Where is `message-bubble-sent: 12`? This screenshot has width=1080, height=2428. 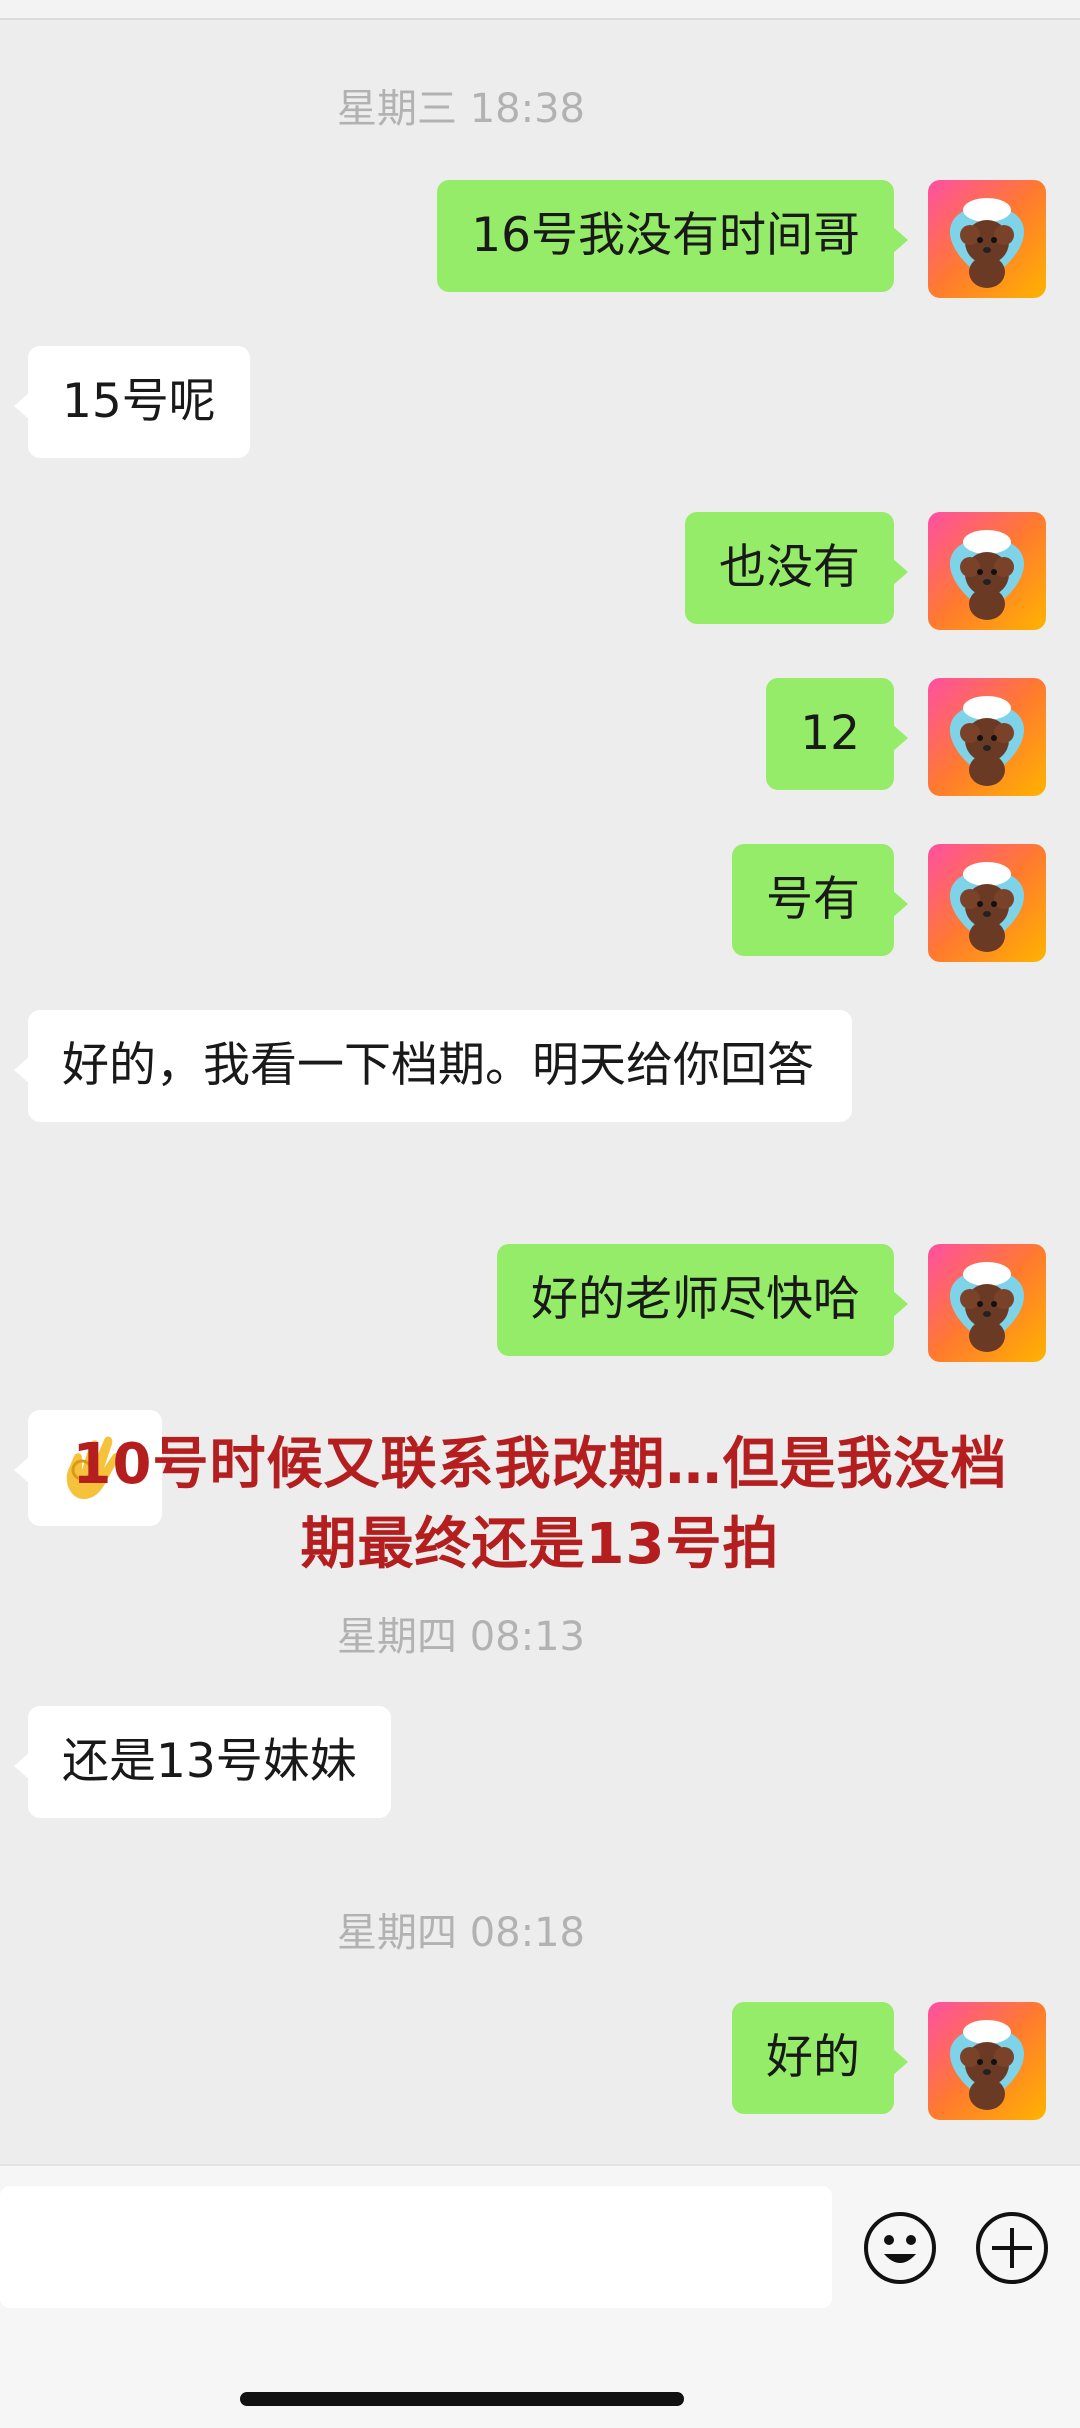 message-bubble-sent: 12 is located at coordinates (837, 734).